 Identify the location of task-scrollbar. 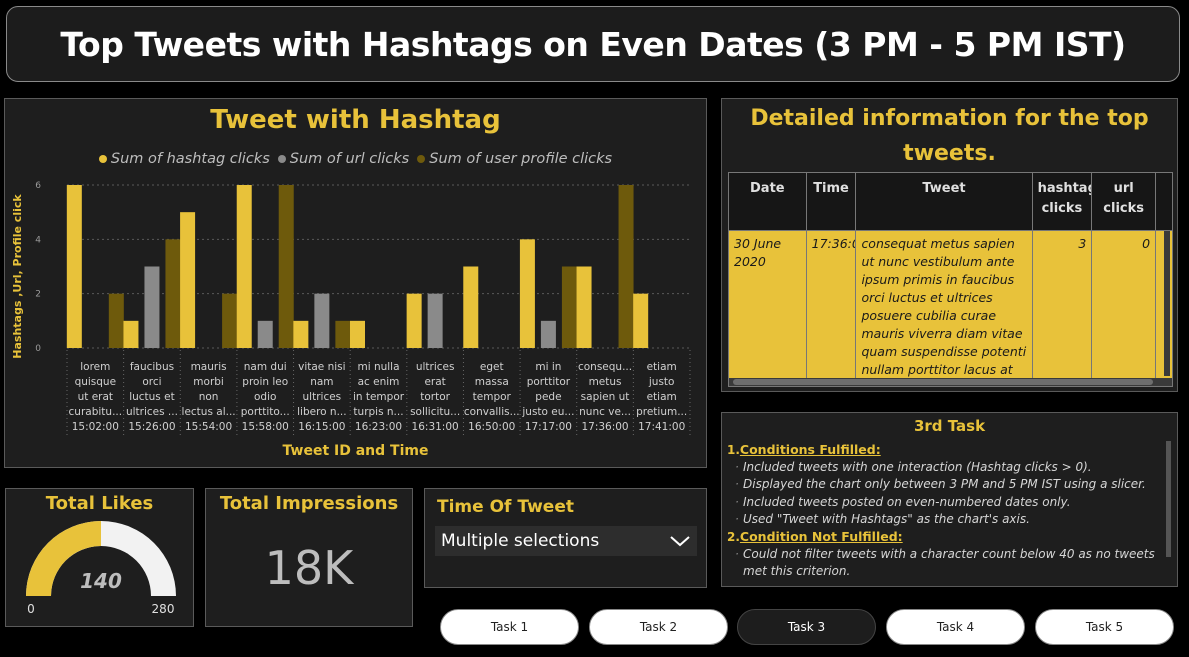
(1168, 499).